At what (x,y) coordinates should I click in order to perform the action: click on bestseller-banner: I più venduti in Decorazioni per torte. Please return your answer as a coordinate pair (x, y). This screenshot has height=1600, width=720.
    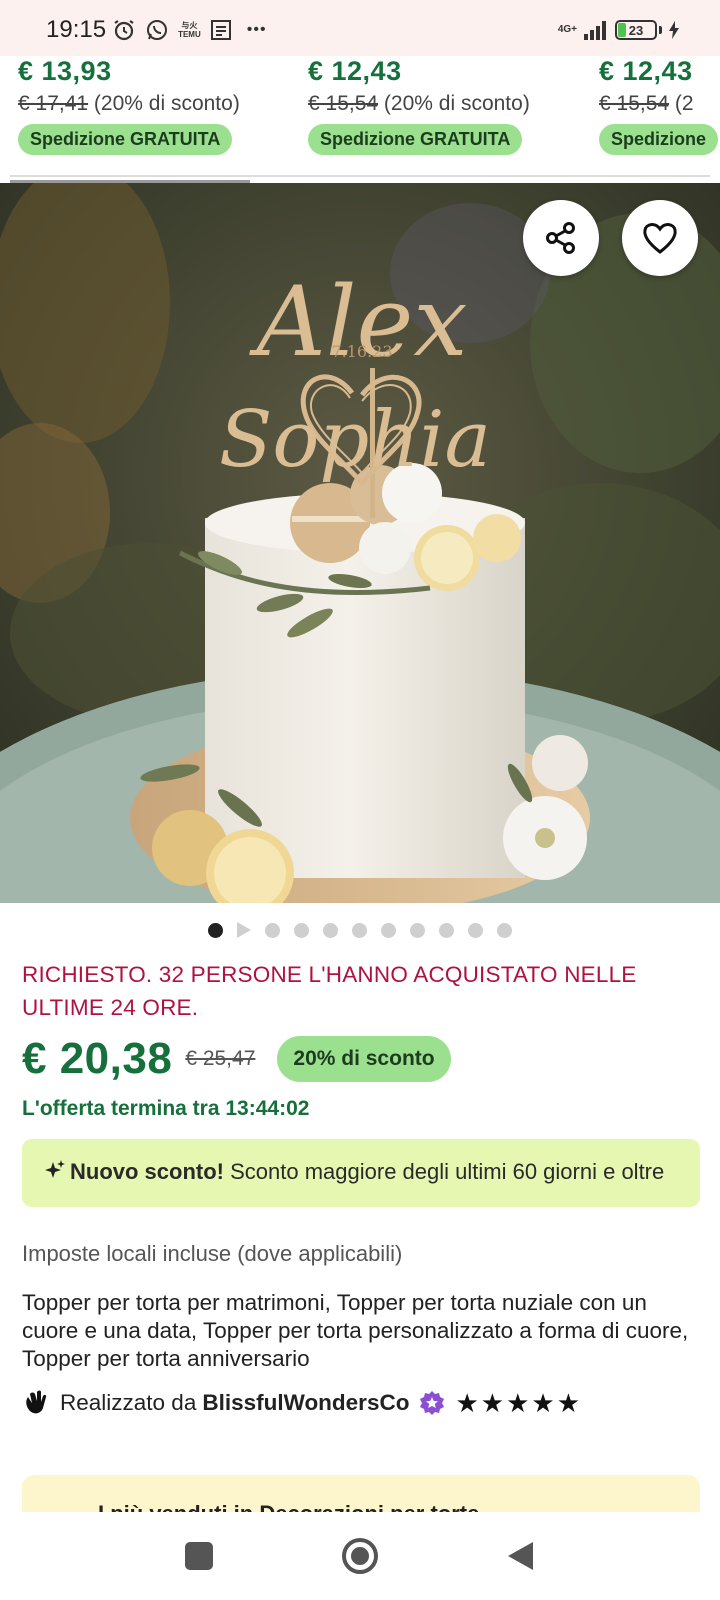
    Looking at the image, I should click on (361, 1494).